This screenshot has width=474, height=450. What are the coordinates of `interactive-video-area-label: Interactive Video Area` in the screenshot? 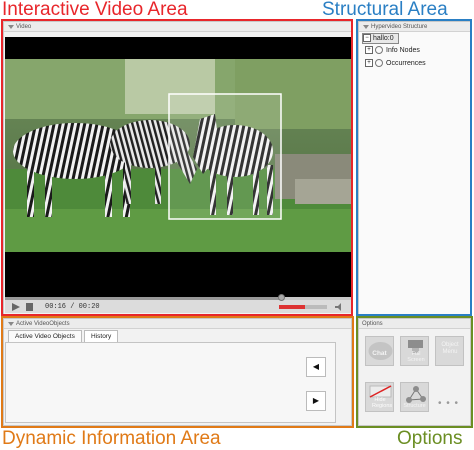 It's located at (95, 10).